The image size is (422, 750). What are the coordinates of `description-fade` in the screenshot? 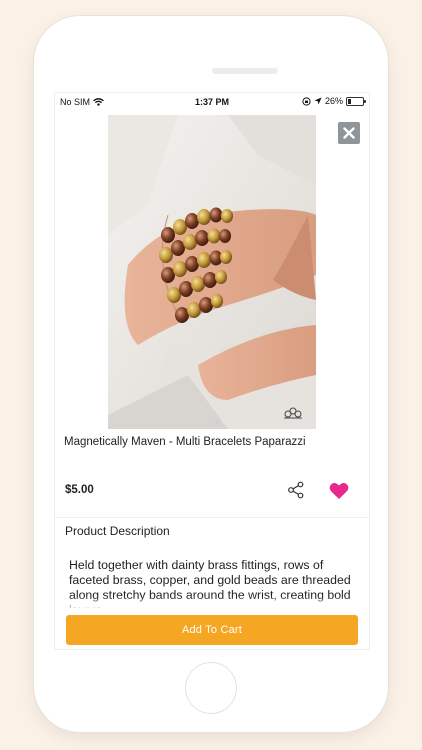 It's located at (212, 604).